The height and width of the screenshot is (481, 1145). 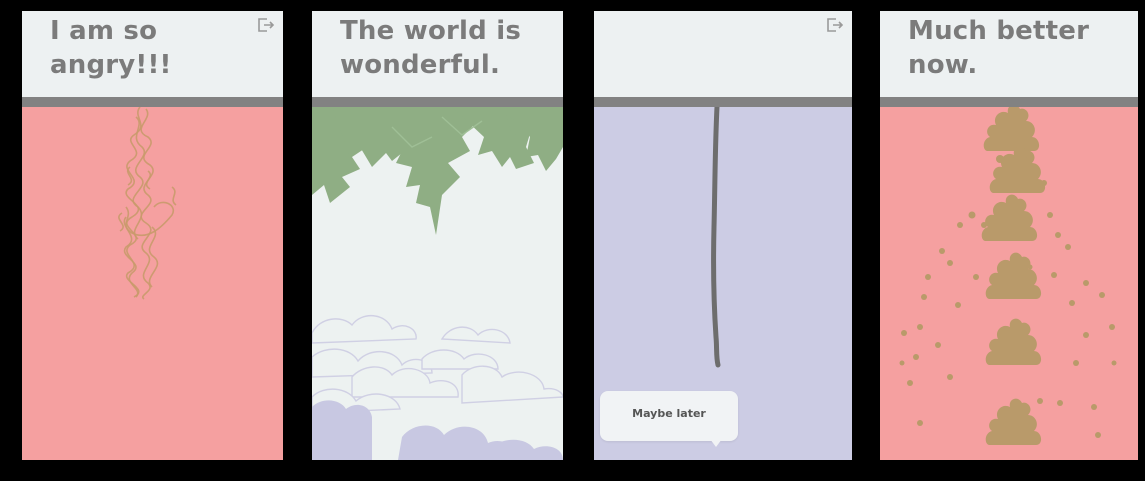 What do you see at coordinates (999, 48) in the screenshot?
I see `screen-title: Much better now.` at bounding box center [999, 48].